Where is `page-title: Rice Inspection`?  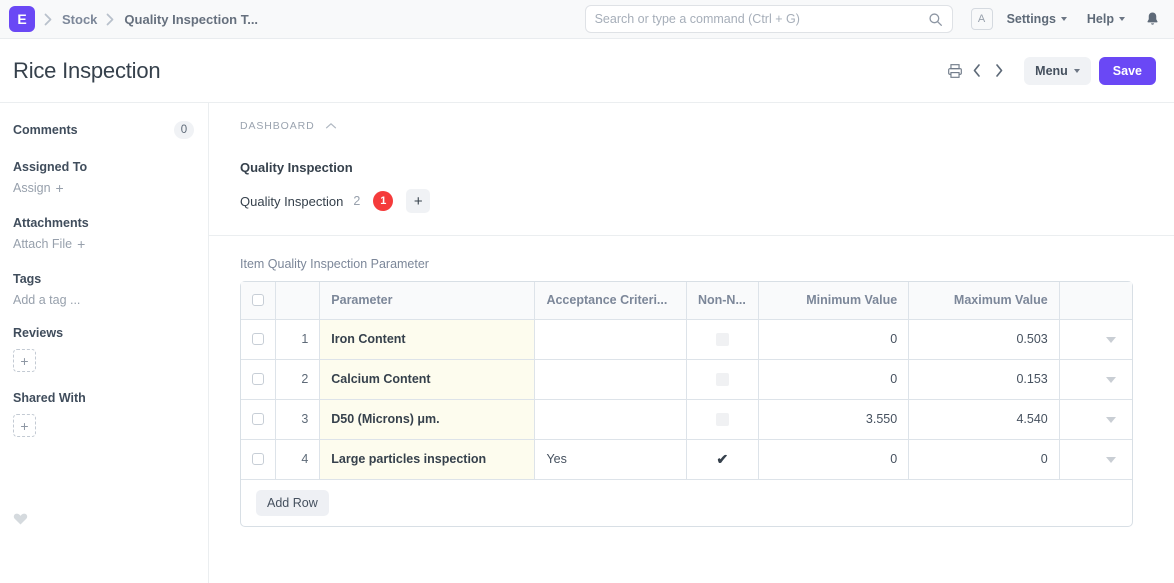 page-title: Rice Inspection is located at coordinates (87, 70).